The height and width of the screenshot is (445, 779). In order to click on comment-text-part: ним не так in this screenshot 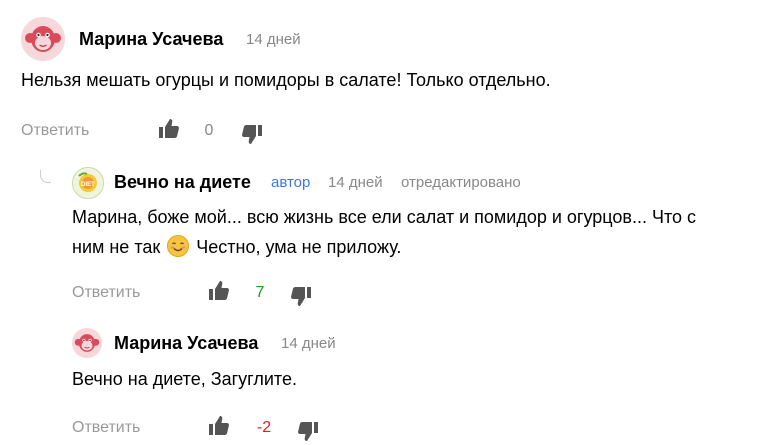, I will do `click(116, 247)`.